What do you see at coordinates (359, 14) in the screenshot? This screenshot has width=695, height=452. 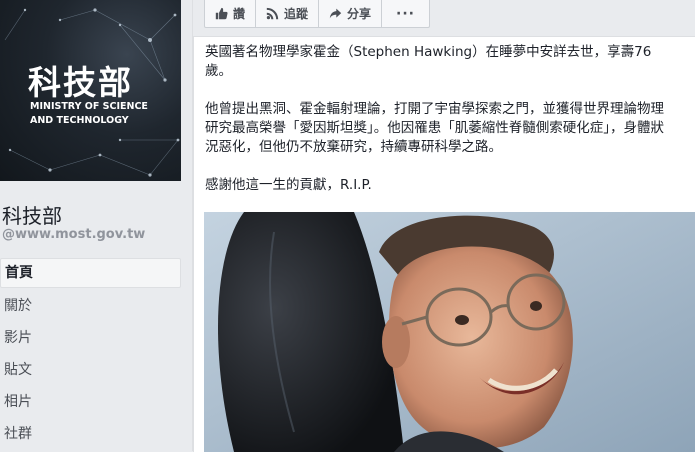 I see `share-label: 分享` at bounding box center [359, 14].